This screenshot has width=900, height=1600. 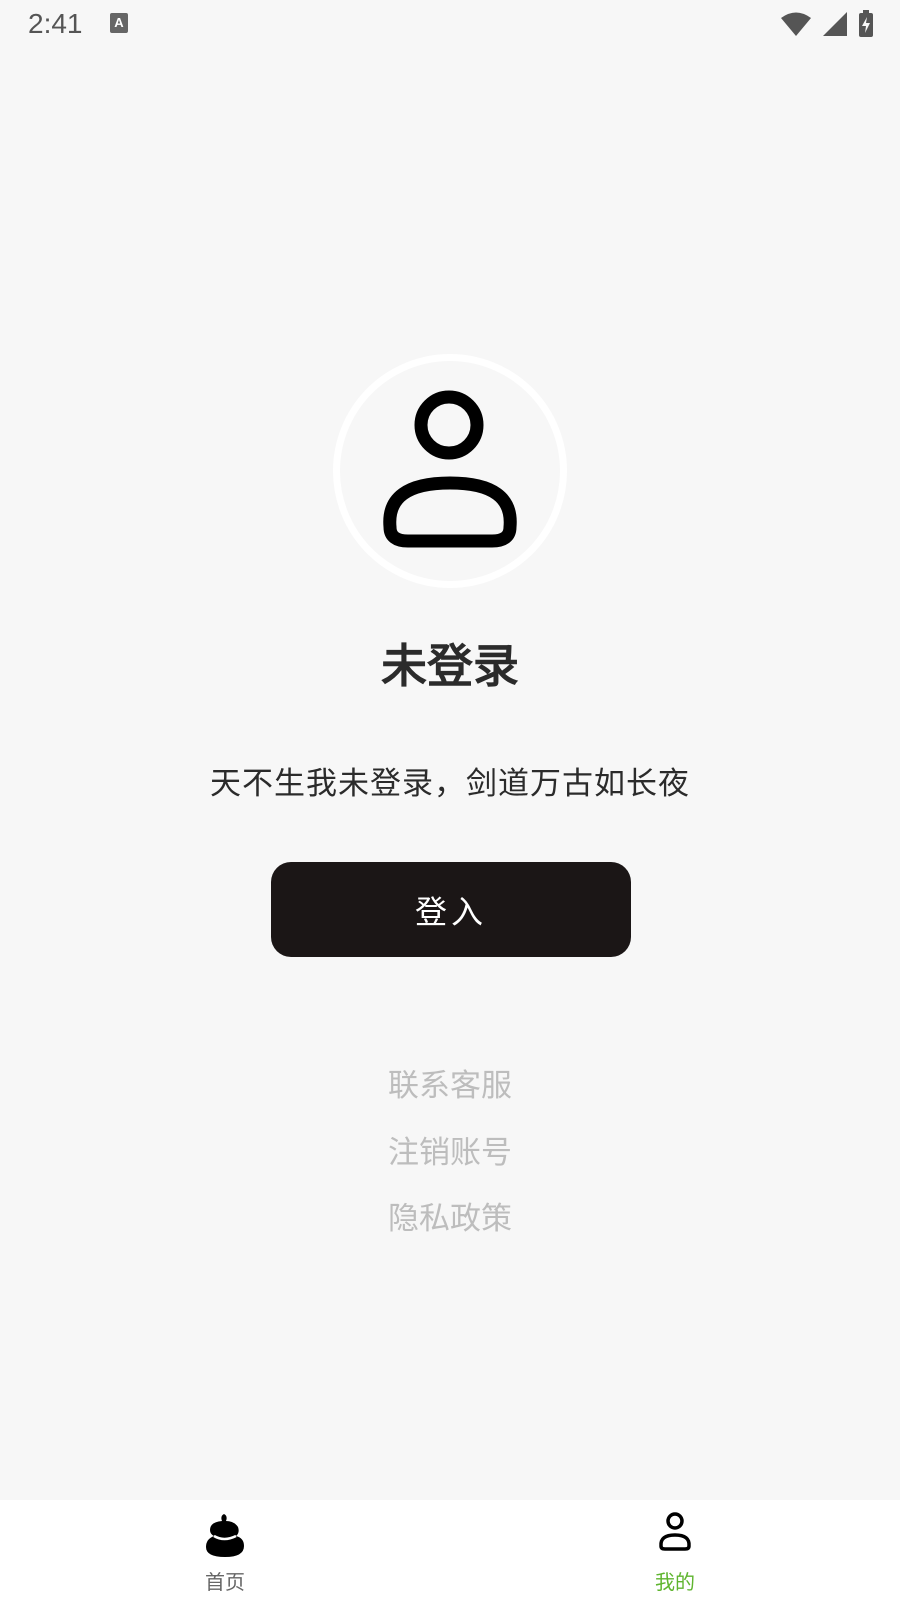 I want to click on contact-support-link: 联系客服, so click(x=450, y=1082).